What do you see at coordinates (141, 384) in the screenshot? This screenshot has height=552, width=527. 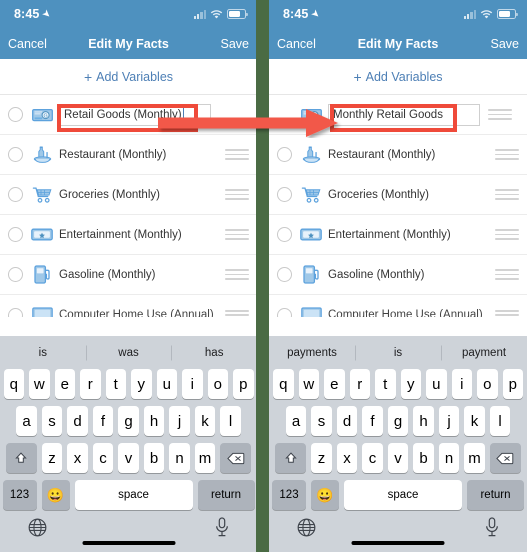 I see `key-y: y` at bounding box center [141, 384].